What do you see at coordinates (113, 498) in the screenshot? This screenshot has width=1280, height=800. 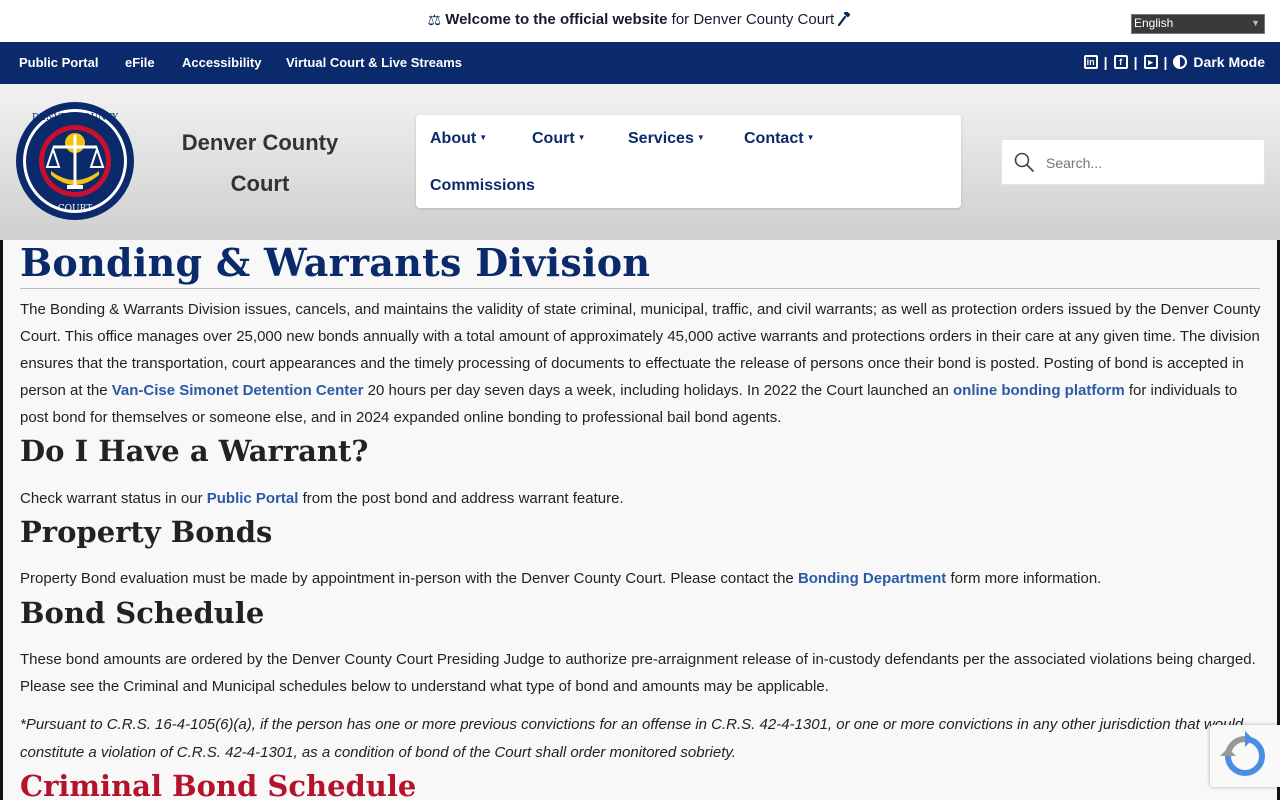 I see `warrant-text-1: Check warrant status in our` at bounding box center [113, 498].